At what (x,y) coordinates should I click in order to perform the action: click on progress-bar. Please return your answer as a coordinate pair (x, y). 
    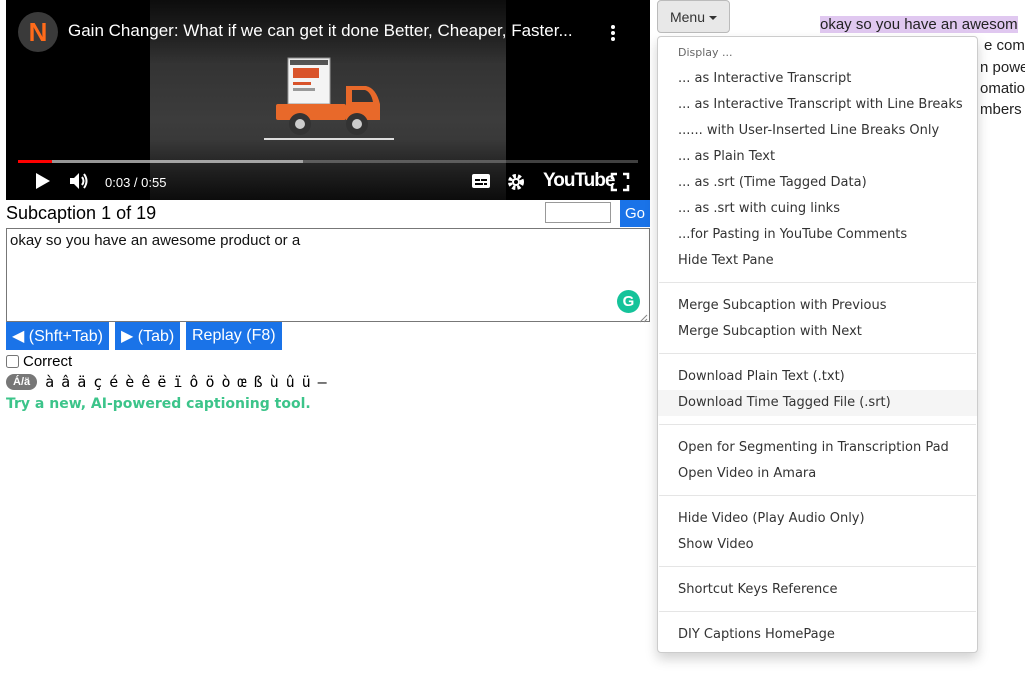
    Looking at the image, I should click on (328, 161).